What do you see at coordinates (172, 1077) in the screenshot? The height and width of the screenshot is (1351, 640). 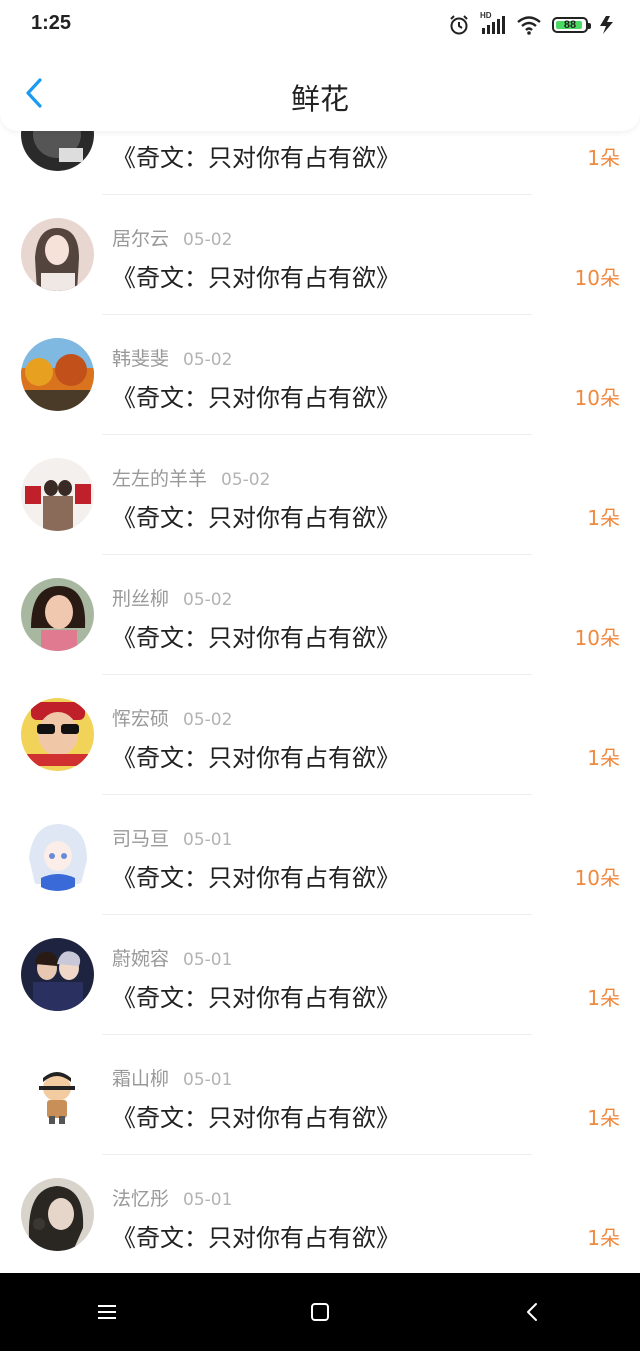 I see `user-meta: 霜山柳 05-01` at bounding box center [172, 1077].